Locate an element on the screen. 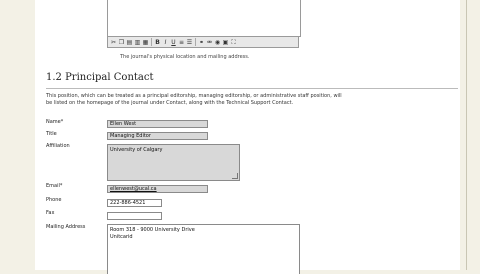  numbered-list-icon: ☰ is located at coordinates (189, 42).